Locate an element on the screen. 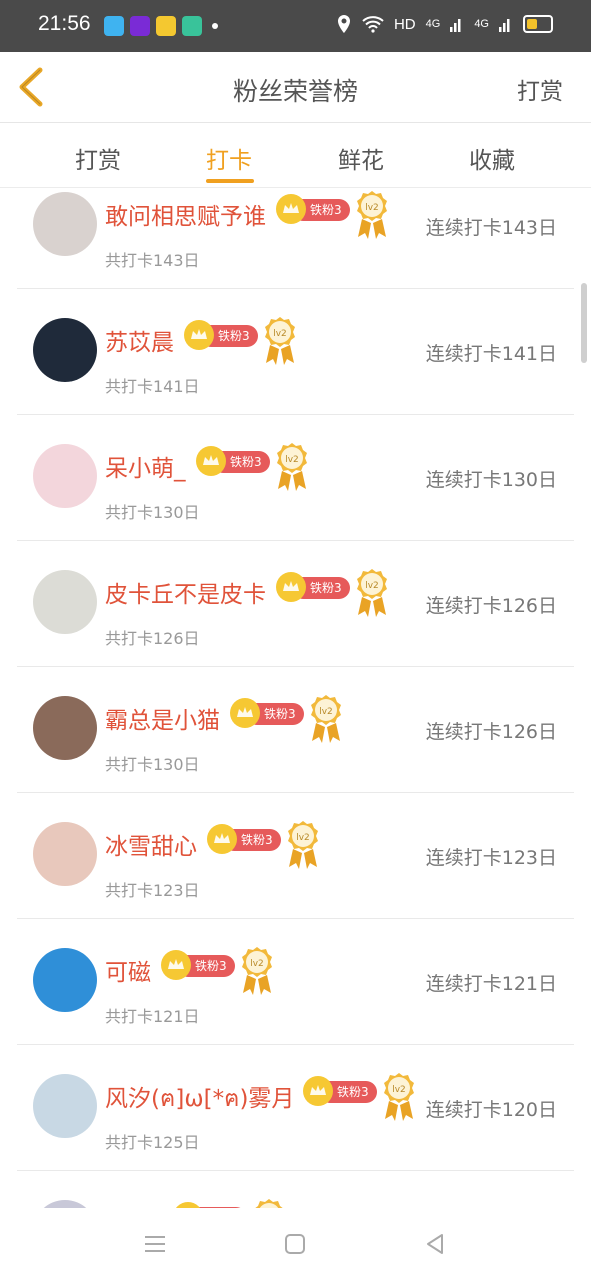 The width and height of the screenshot is (591, 1280). page-title: 粉丝荣誉榜 is located at coordinates (295, 91).